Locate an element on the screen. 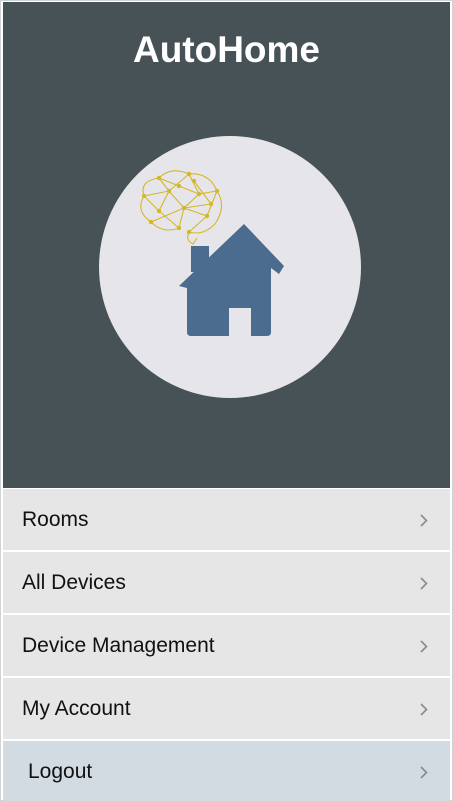 The image size is (453, 801). menu-item-label: Rooms is located at coordinates (55, 519).